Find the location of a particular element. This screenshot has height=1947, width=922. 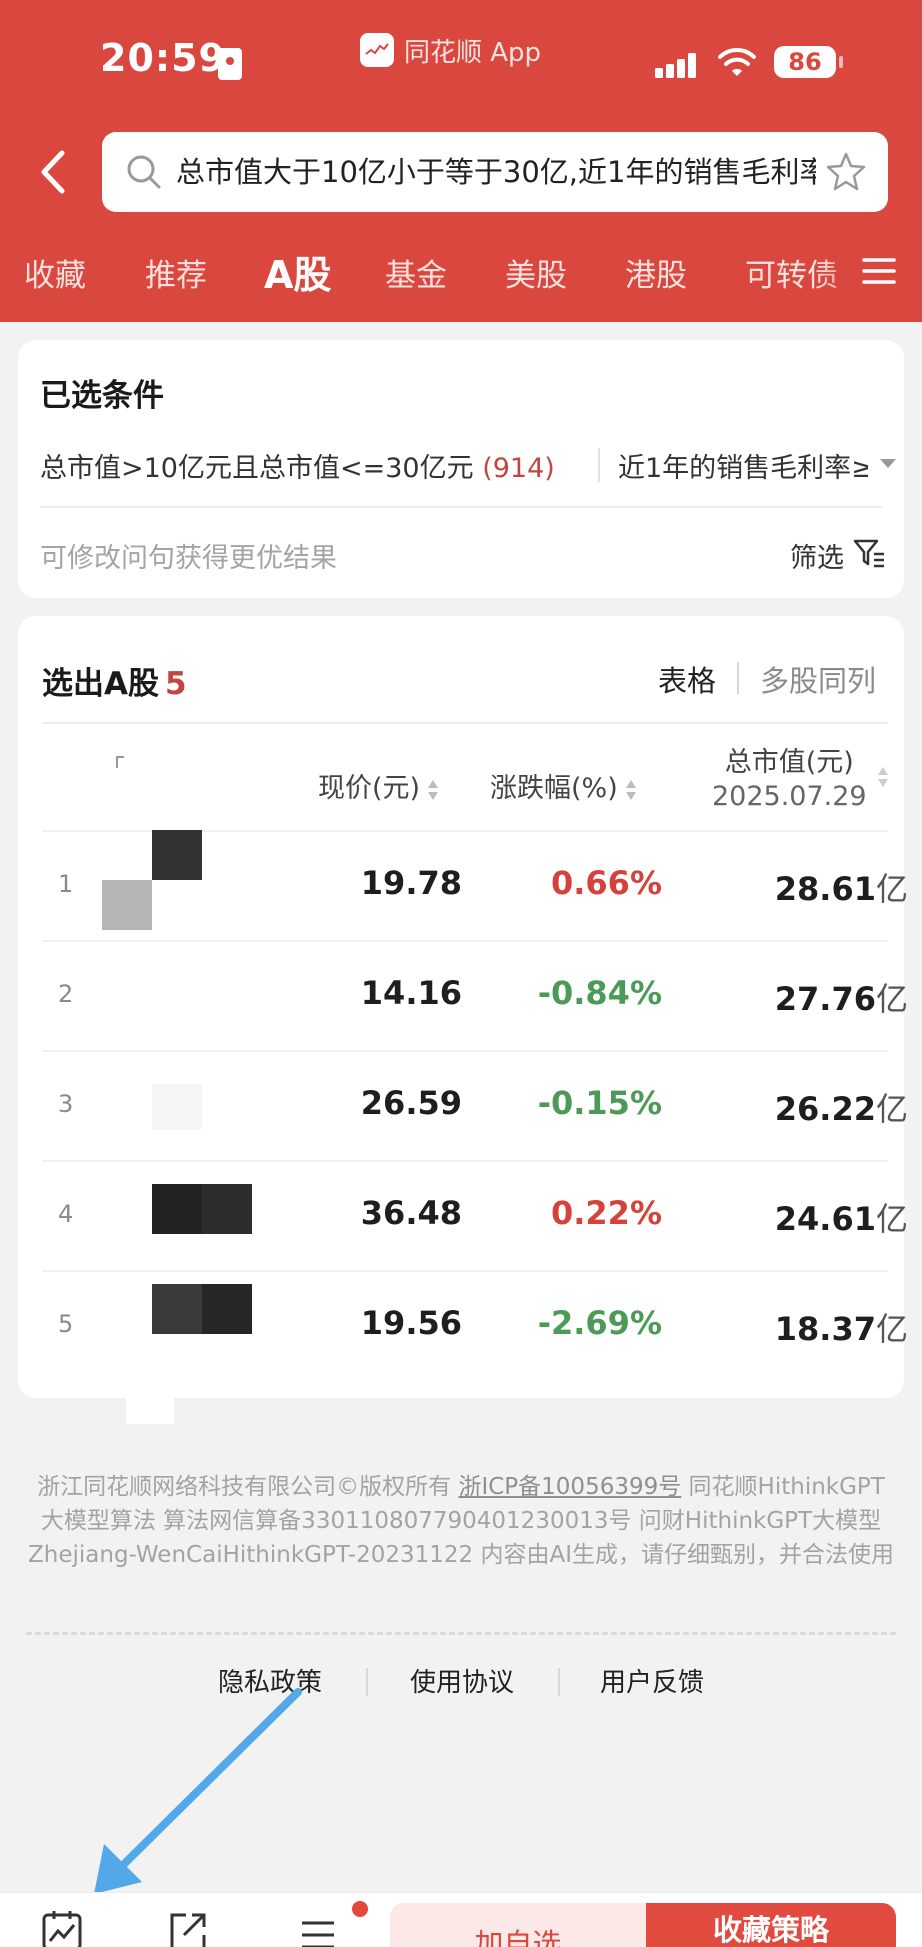

column-price: 现价(元) is located at coordinates (379, 785).